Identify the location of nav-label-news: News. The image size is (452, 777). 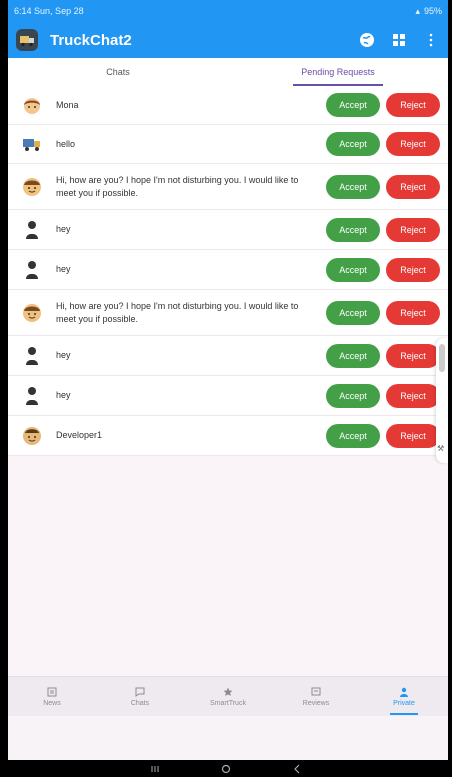
(52, 703).